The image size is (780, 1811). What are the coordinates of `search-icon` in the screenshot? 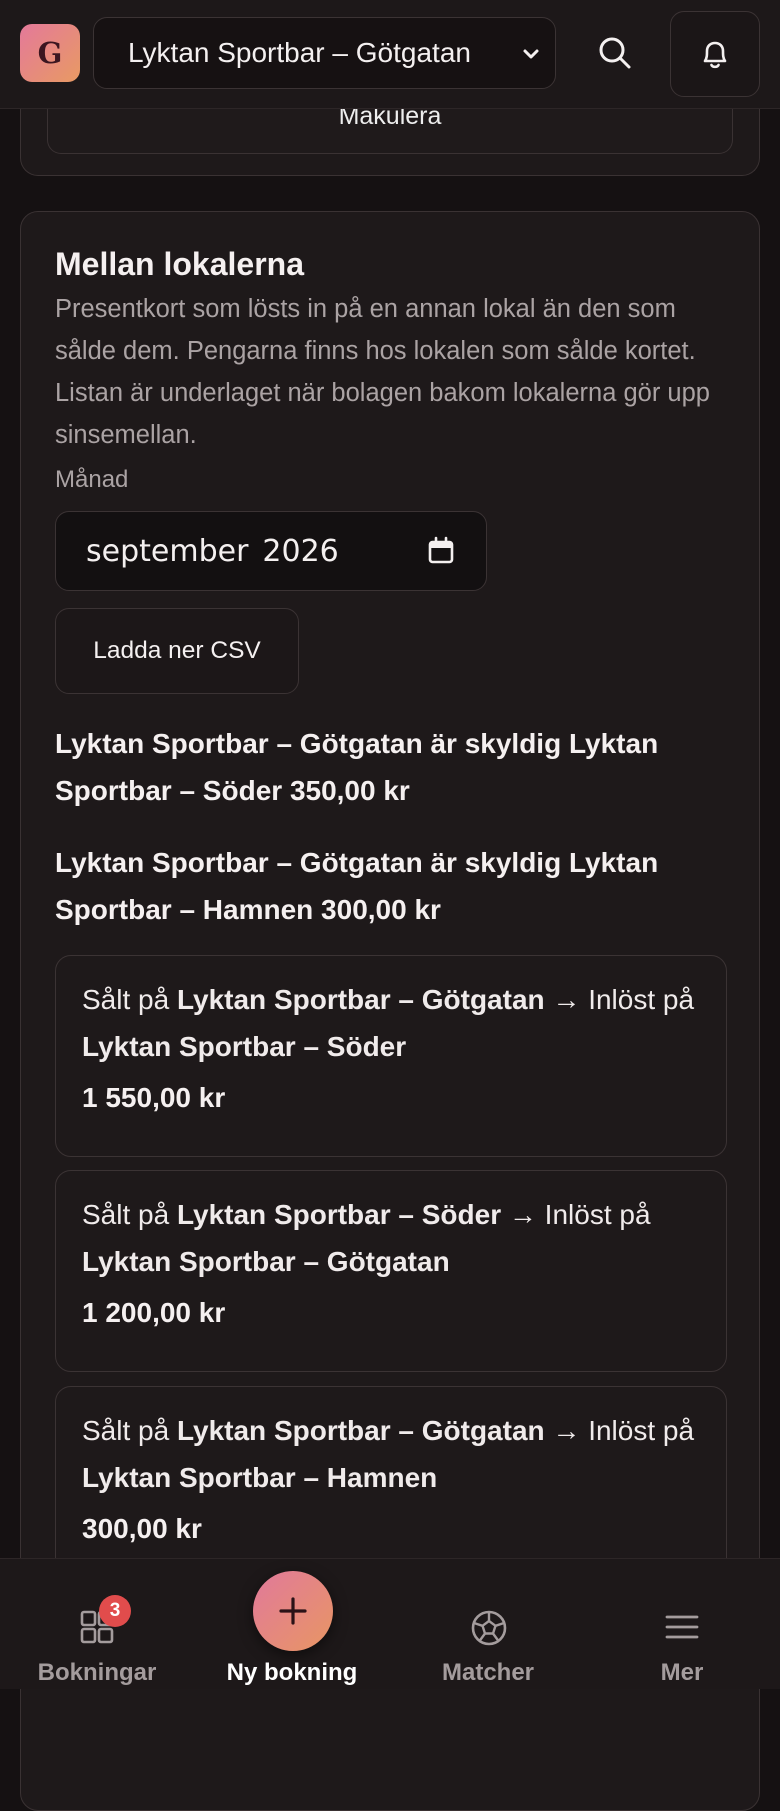 It's located at (615, 53).